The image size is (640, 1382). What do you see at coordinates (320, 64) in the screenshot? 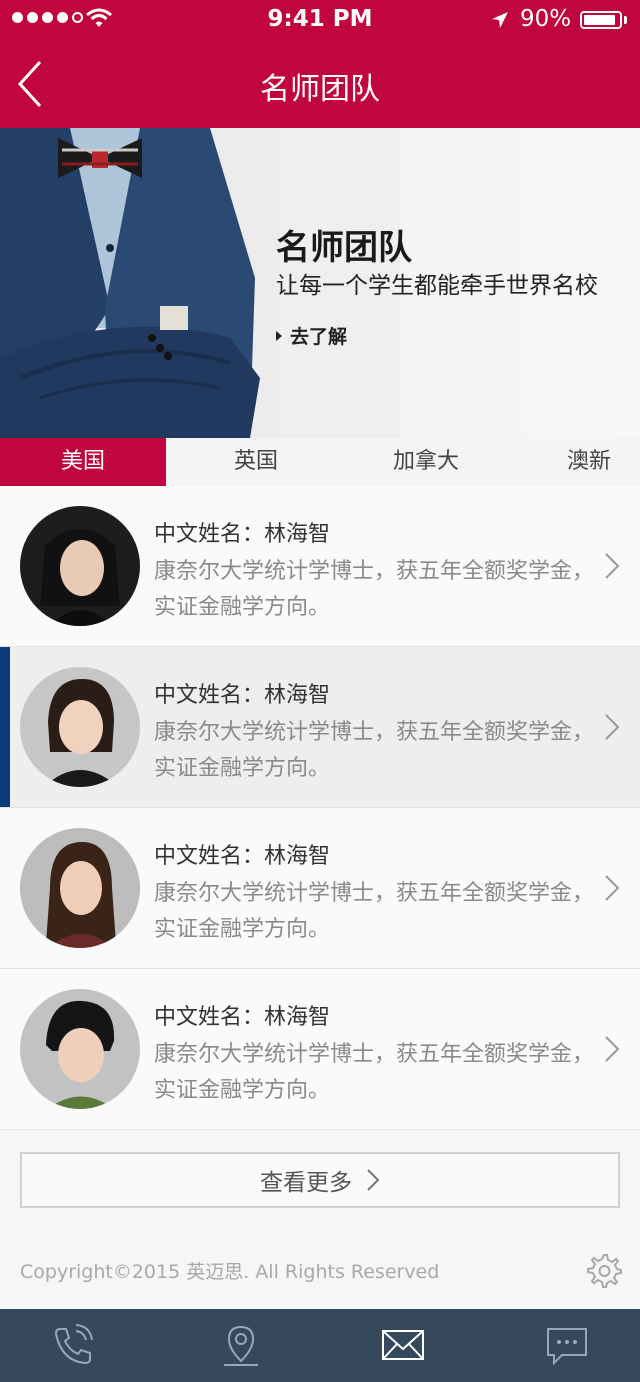
I see `header: 9:41 PM 90% 名师团队` at bounding box center [320, 64].